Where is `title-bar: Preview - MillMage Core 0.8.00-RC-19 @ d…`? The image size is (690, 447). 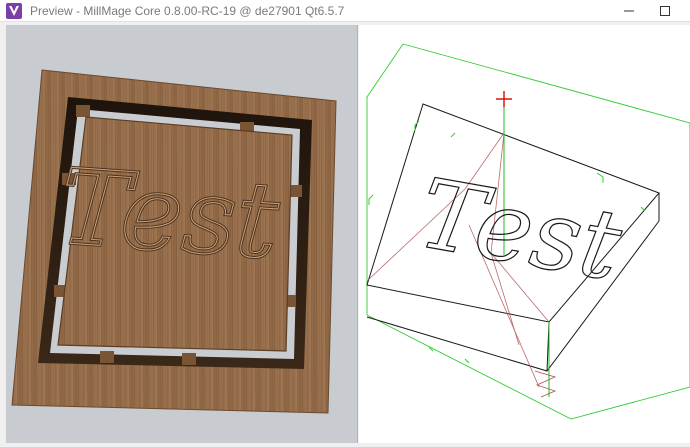
title-bar: Preview - MillMage Core 0.8.00-RC-19 @ d… is located at coordinates (345, 11).